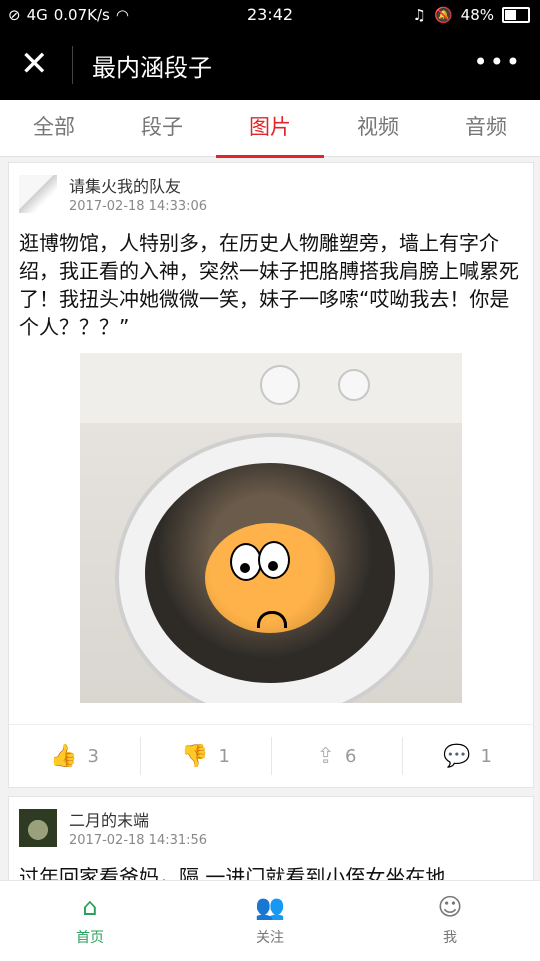 This screenshot has height=961, width=540. Describe the element at coordinates (109, 819) in the screenshot. I see `post-username: 二月的末端` at that location.